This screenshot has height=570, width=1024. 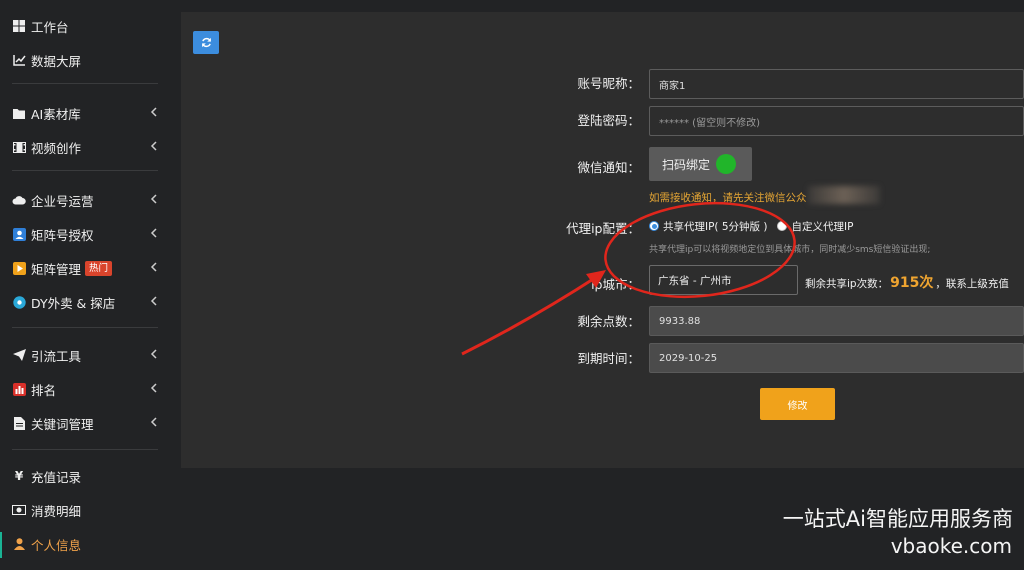 What do you see at coordinates (62, 235) in the screenshot?
I see `sidebar-item-label: 矩阵号授权` at bounding box center [62, 235].